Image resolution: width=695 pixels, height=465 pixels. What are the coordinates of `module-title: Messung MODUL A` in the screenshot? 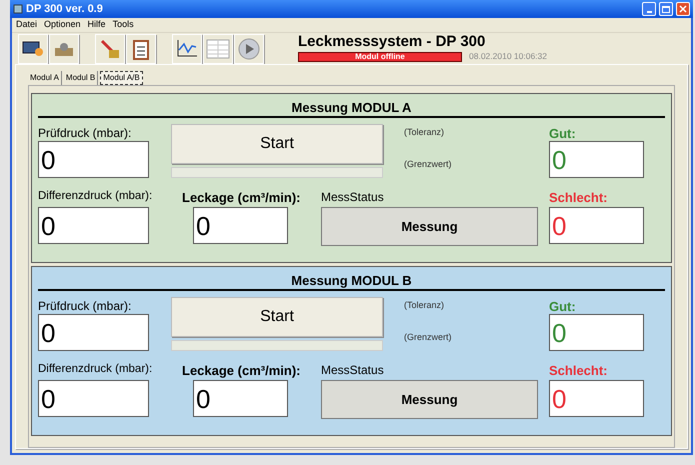 It's located at (352, 108).